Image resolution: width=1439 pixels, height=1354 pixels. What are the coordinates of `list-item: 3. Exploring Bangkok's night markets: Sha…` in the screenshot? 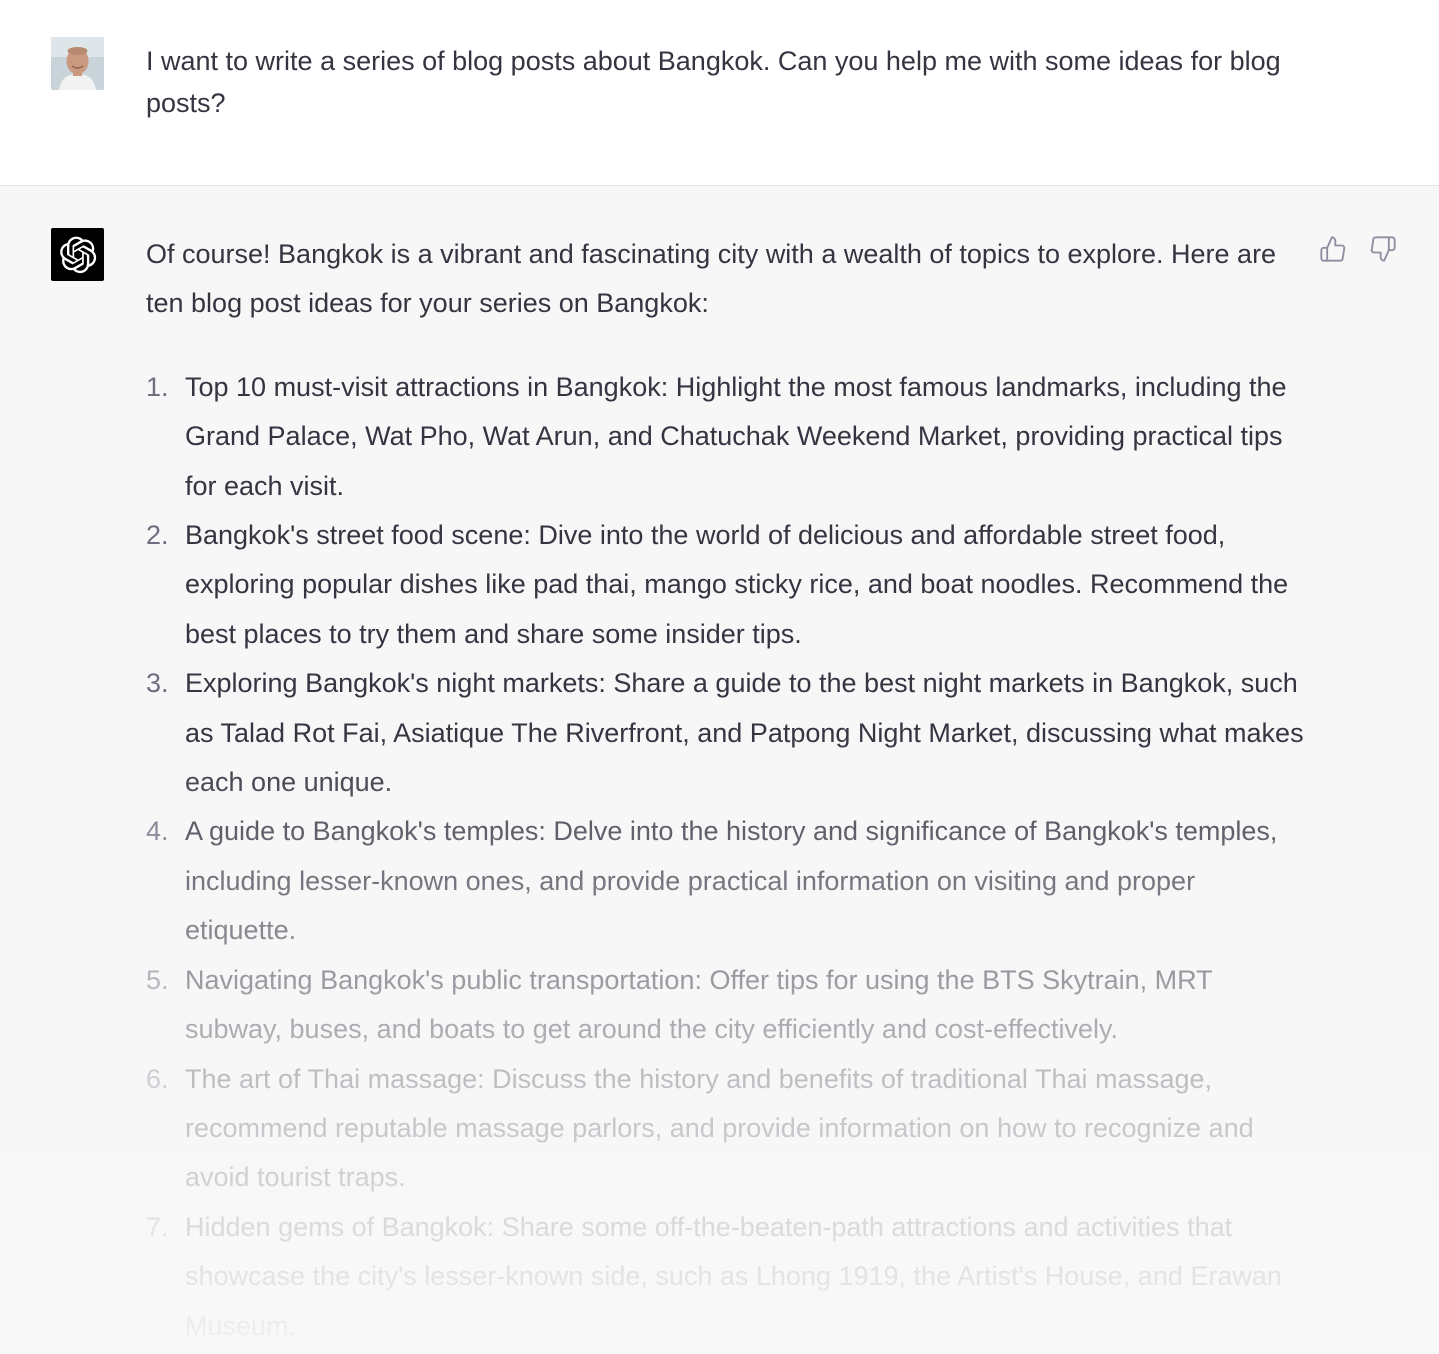 It's located at (726, 733).